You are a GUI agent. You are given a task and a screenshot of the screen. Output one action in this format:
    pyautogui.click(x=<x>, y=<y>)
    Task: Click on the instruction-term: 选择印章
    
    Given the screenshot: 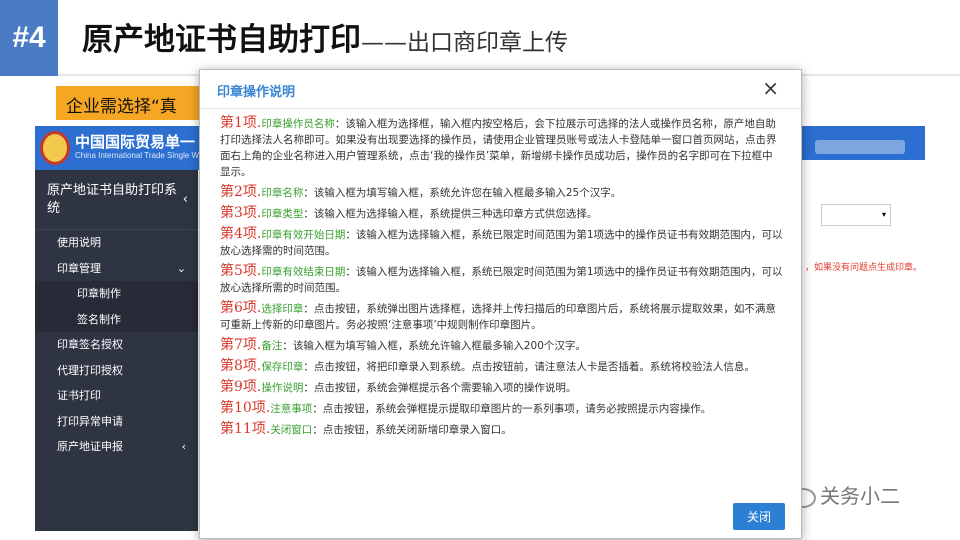 What is the action you would take?
    pyautogui.click(x=282, y=309)
    